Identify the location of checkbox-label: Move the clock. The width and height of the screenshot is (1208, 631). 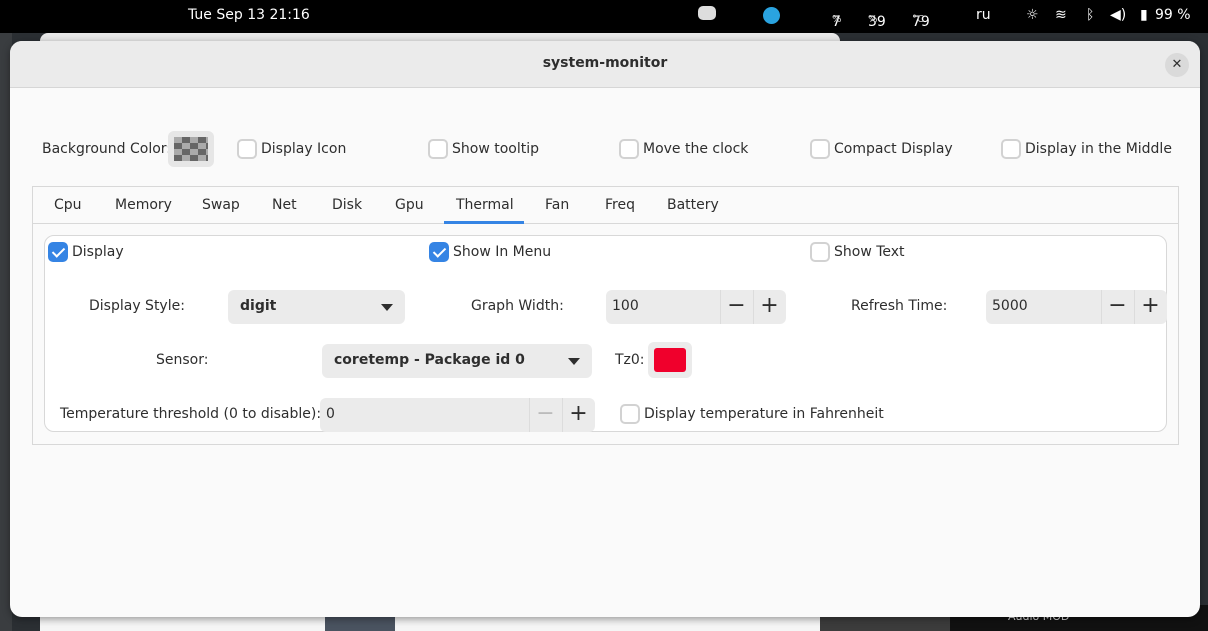
(696, 149).